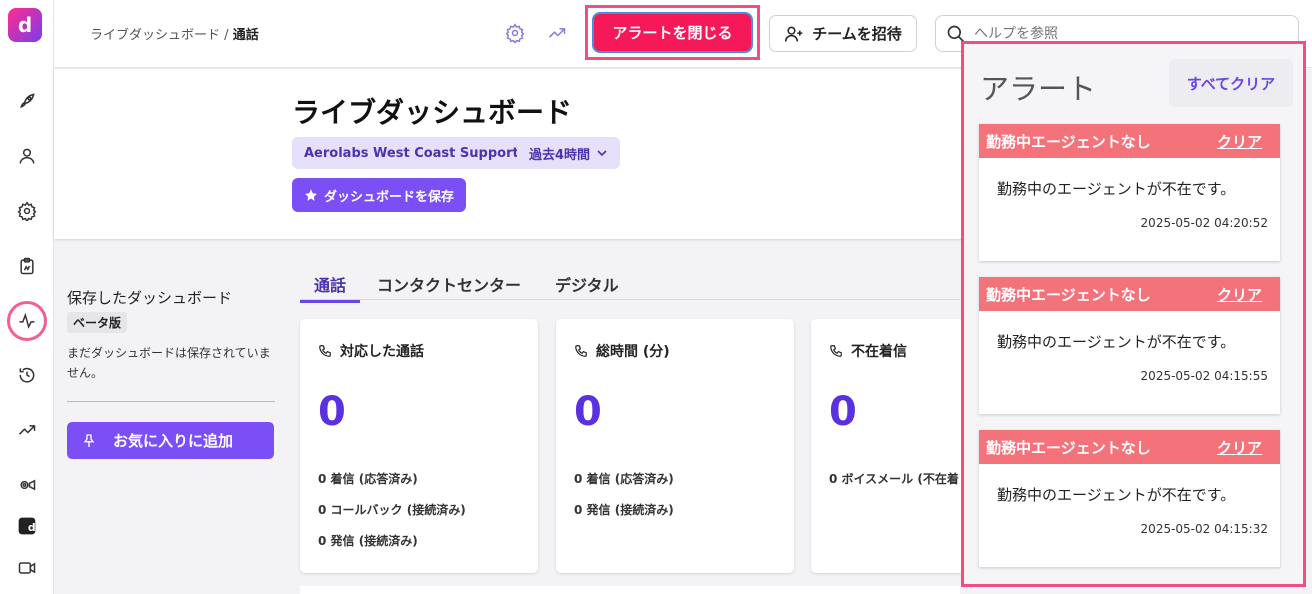 The image size is (1312, 594). I want to click on left-nav-rail: d d, so click(27, 297).